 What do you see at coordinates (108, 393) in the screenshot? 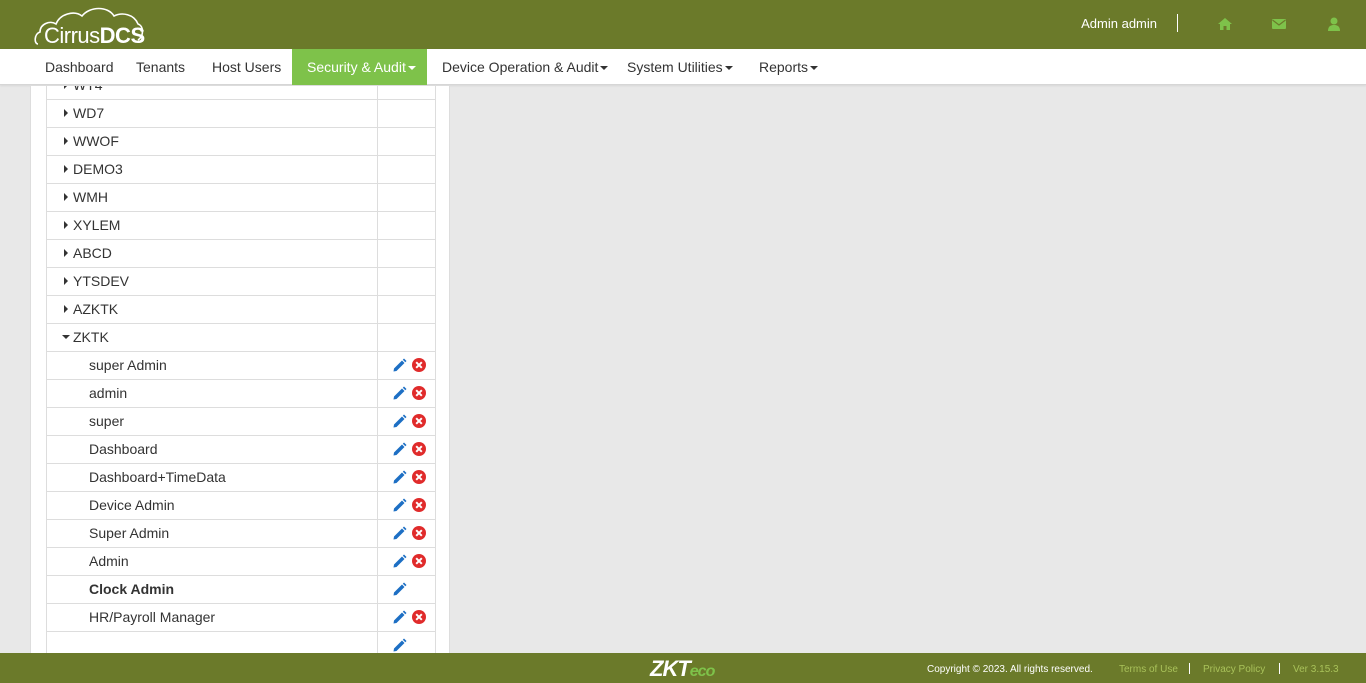
I see `tree-role-label: admin` at bounding box center [108, 393].